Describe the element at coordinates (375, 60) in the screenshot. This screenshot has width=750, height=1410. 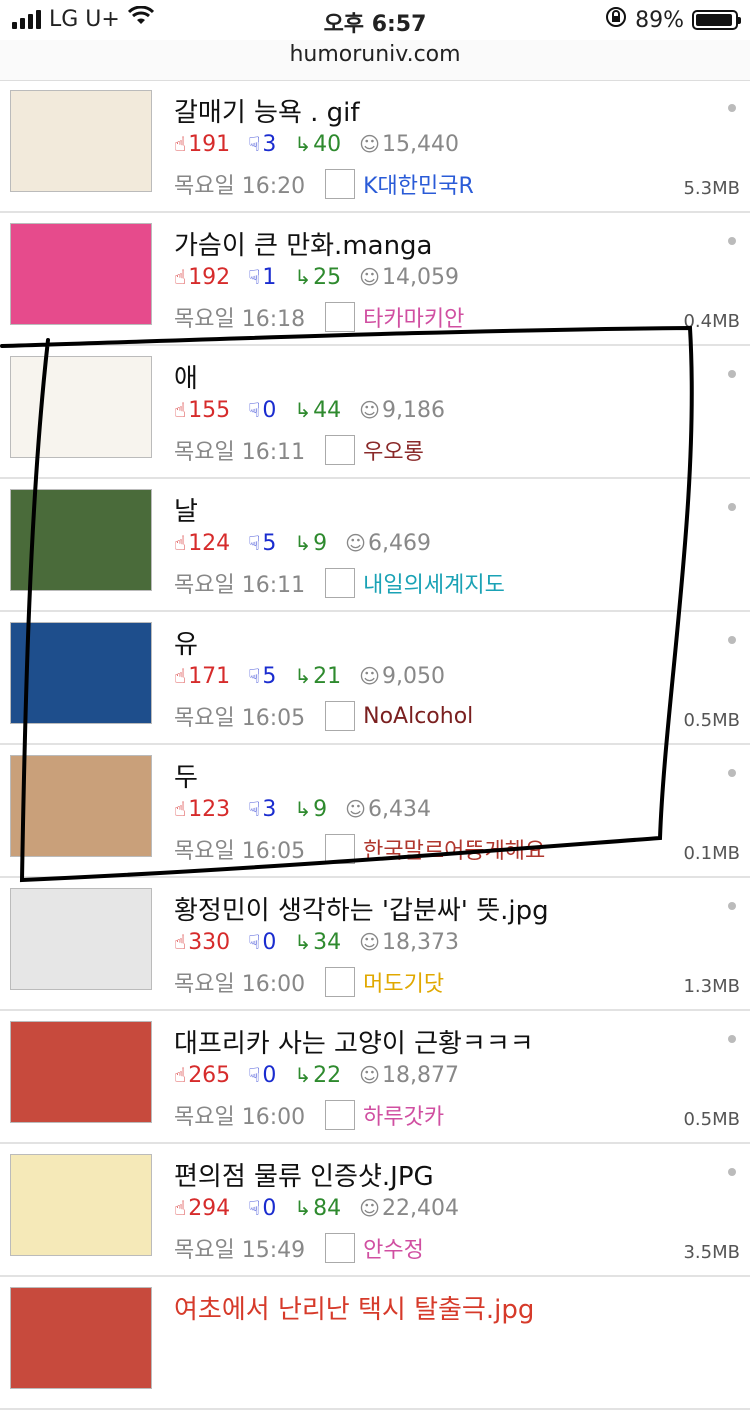
I see `address-bar: humoruniv.com` at that location.